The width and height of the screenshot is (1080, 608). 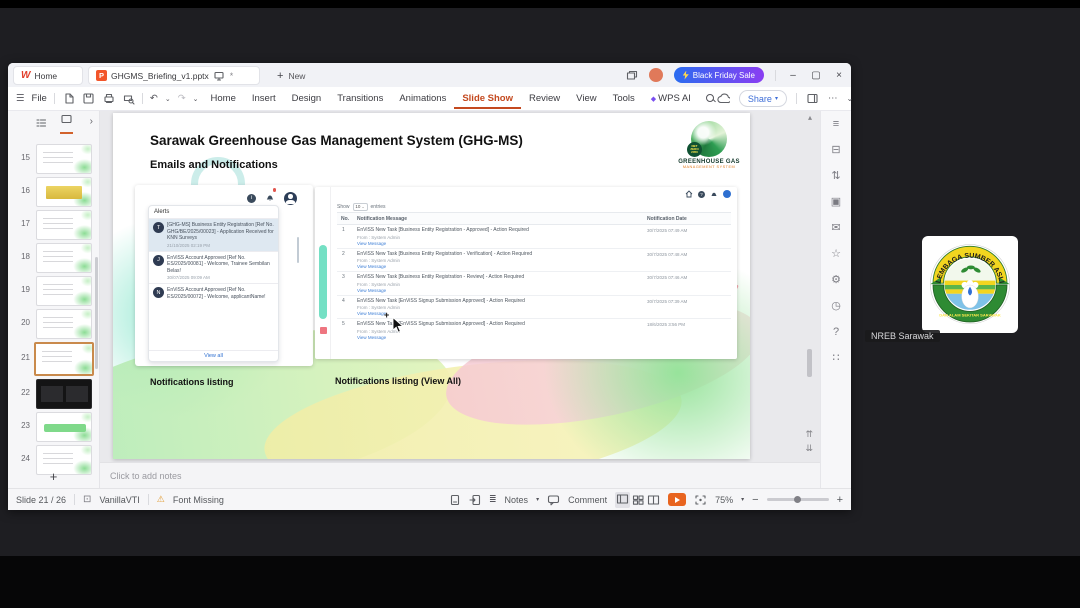 I want to click on zoom-slider, so click(x=797, y=499).